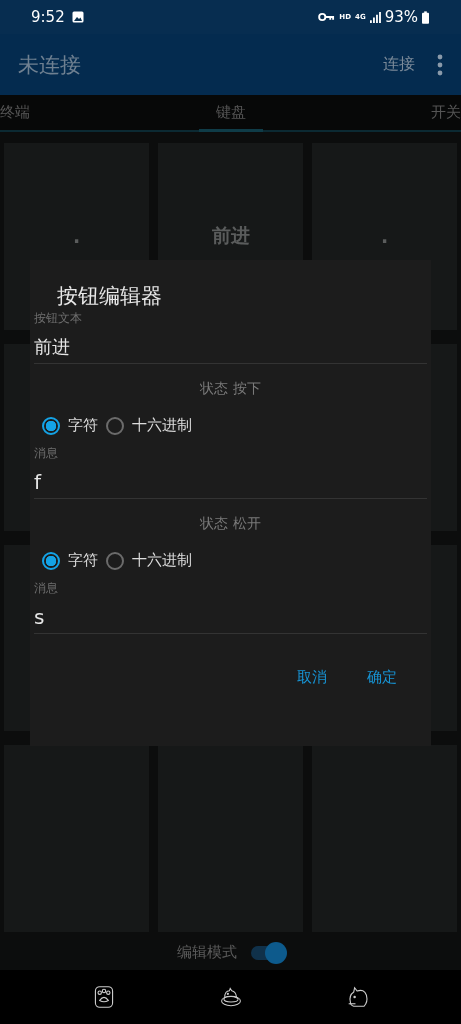 Image resolution: width=461 pixels, height=1024 pixels. I want to click on status-time: 9:52, so click(48, 17).